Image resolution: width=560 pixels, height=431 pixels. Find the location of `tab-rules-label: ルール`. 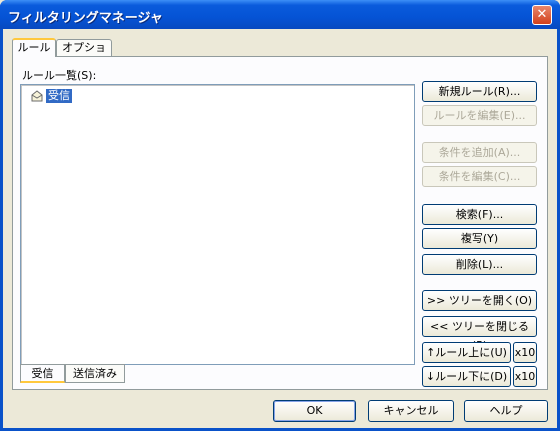

tab-rules-label: ルール is located at coordinates (34, 47).